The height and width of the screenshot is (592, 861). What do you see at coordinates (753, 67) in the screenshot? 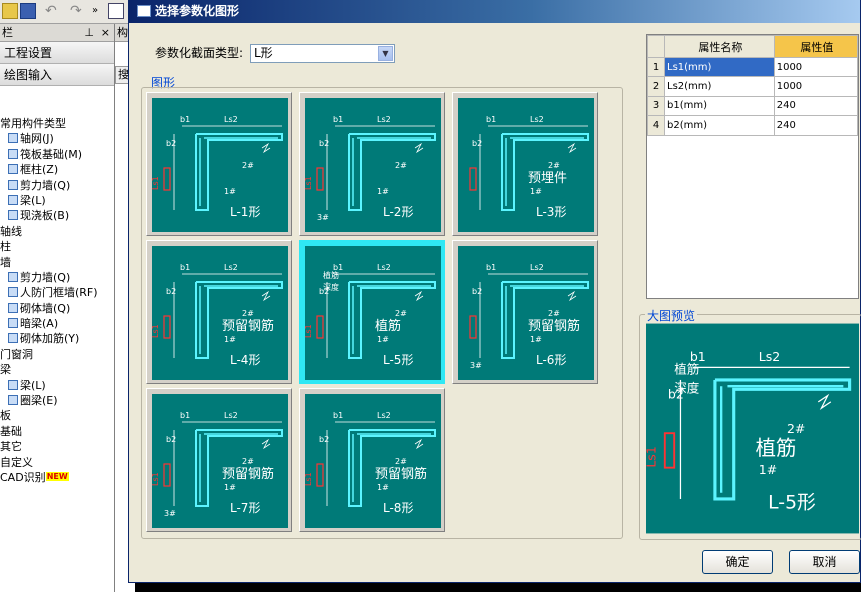
I see `table-row: 1 Ls1(mm) 1000` at bounding box center [753, 67].